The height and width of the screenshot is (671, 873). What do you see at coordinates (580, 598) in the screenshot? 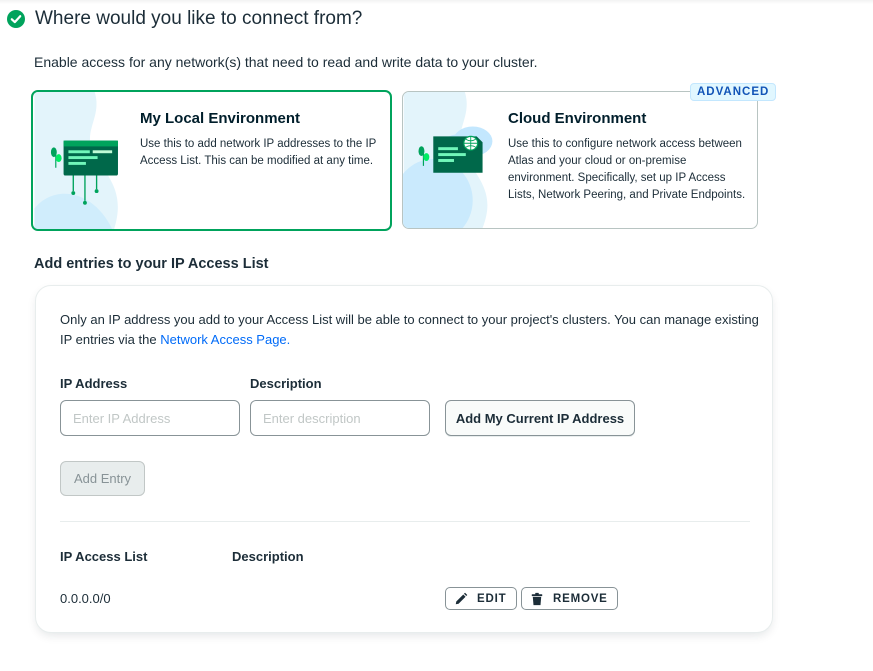
I see `remove-button-label: REMOVE` at bounding box center [580, 598].